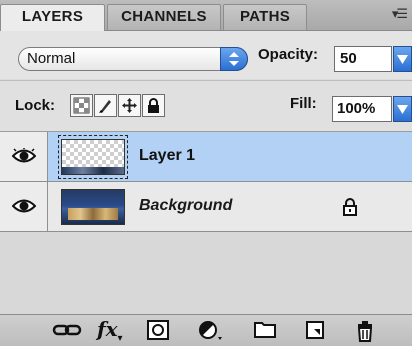 The height and width of the screenshot is (346, 412). I want to click on fill-label: Fill:, so click(303, 103).